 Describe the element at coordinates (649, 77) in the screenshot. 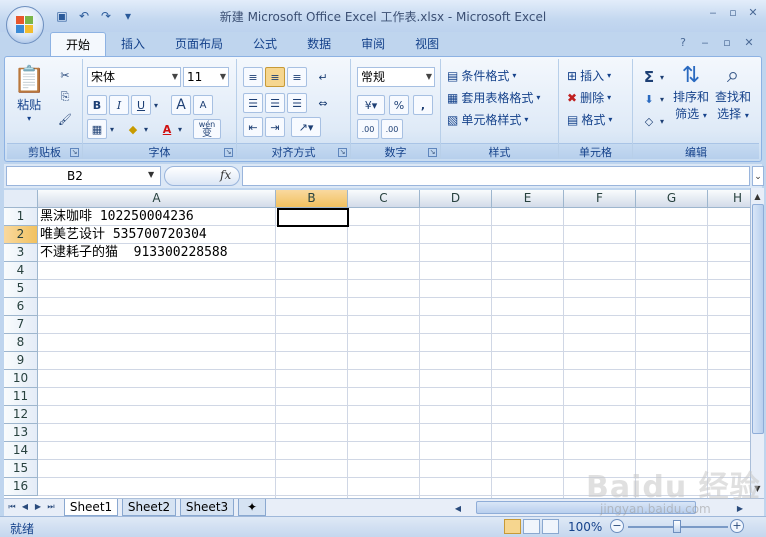

I see `autosum-button: Σ` at that location.